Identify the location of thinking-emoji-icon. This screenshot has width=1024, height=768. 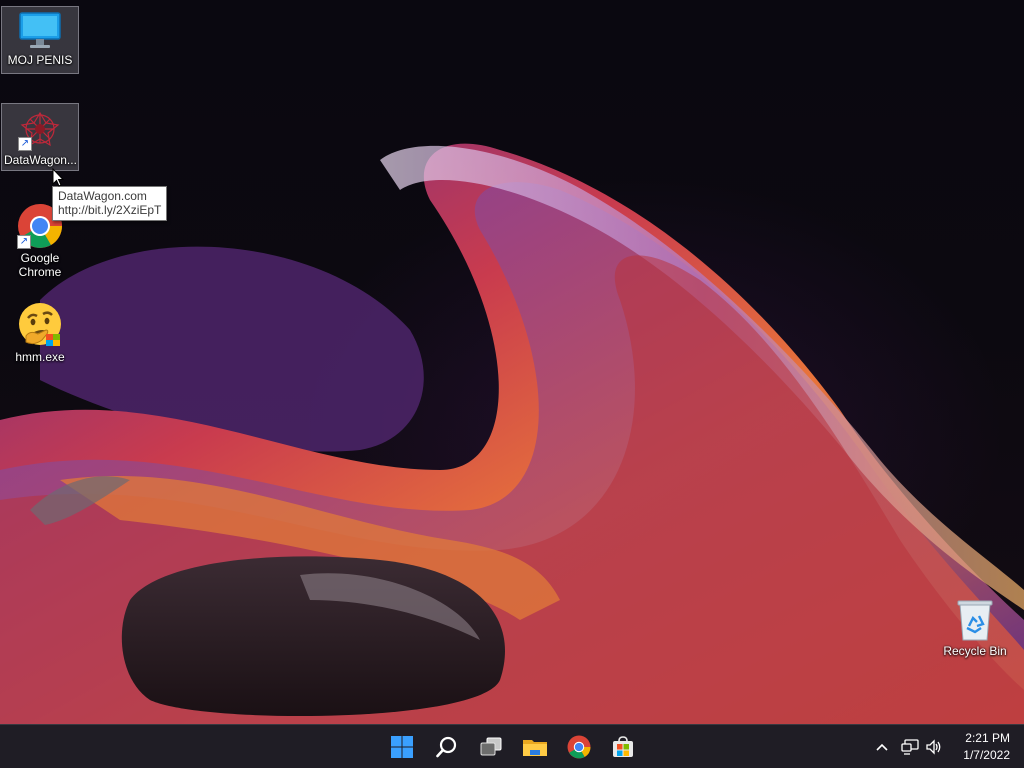
(40, 324).